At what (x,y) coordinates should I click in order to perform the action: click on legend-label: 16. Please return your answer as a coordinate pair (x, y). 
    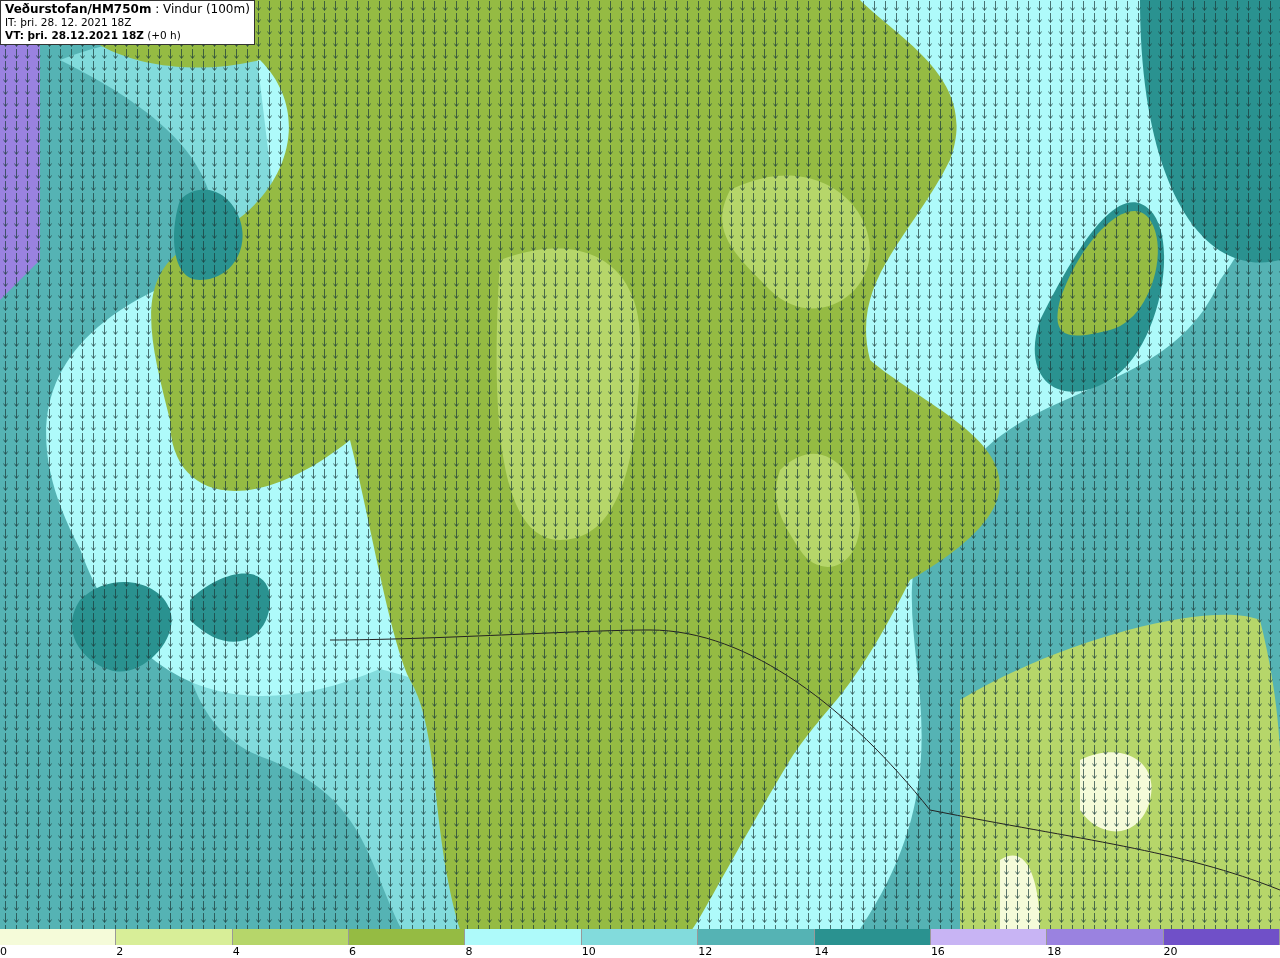
    Looking at the image, I should click on (937, 951).